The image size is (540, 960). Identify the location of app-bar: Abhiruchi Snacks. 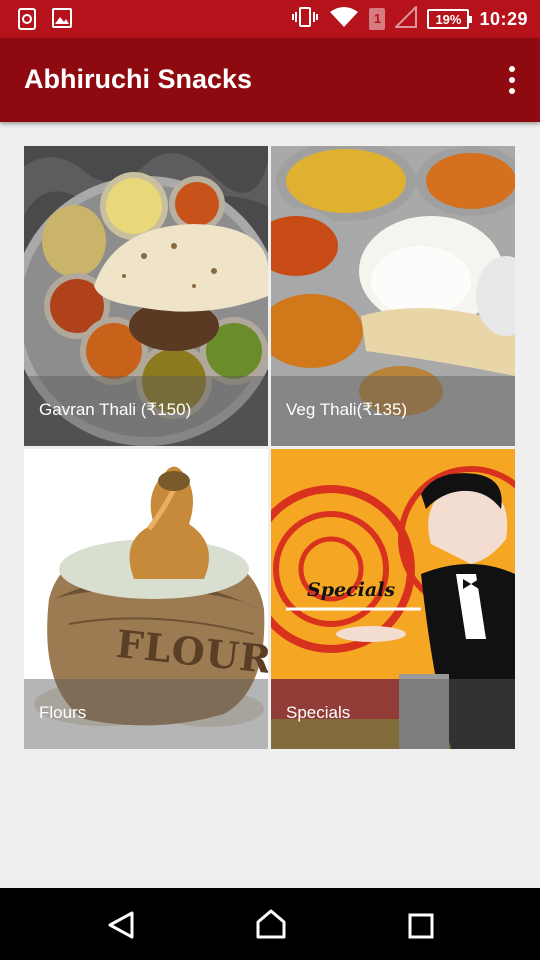
(270, 80).